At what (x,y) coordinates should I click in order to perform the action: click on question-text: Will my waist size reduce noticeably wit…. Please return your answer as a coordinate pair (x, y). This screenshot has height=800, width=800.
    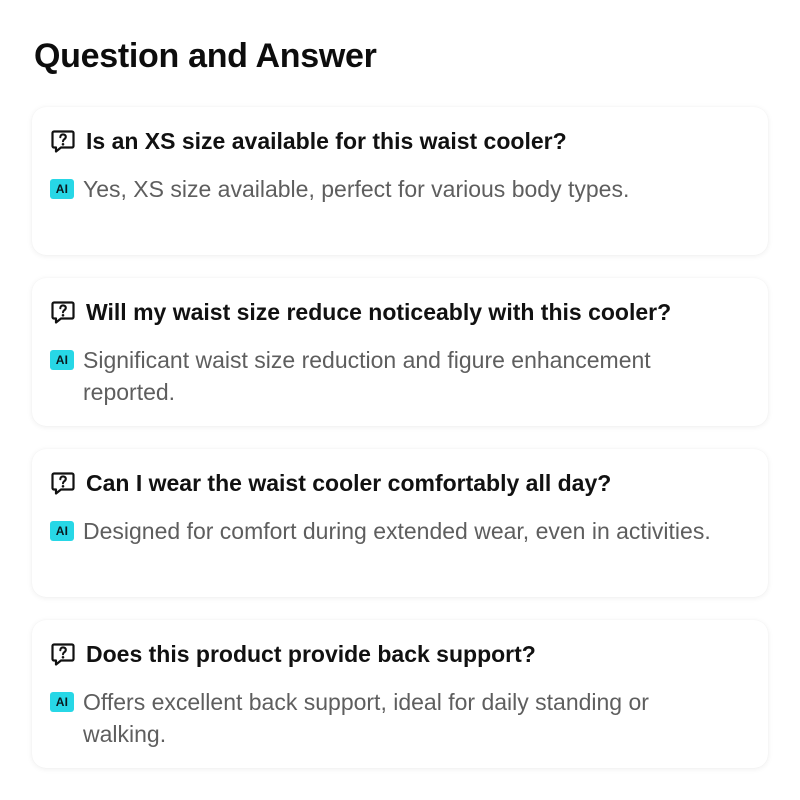
    Looking at the image, I should click on (379, 312).